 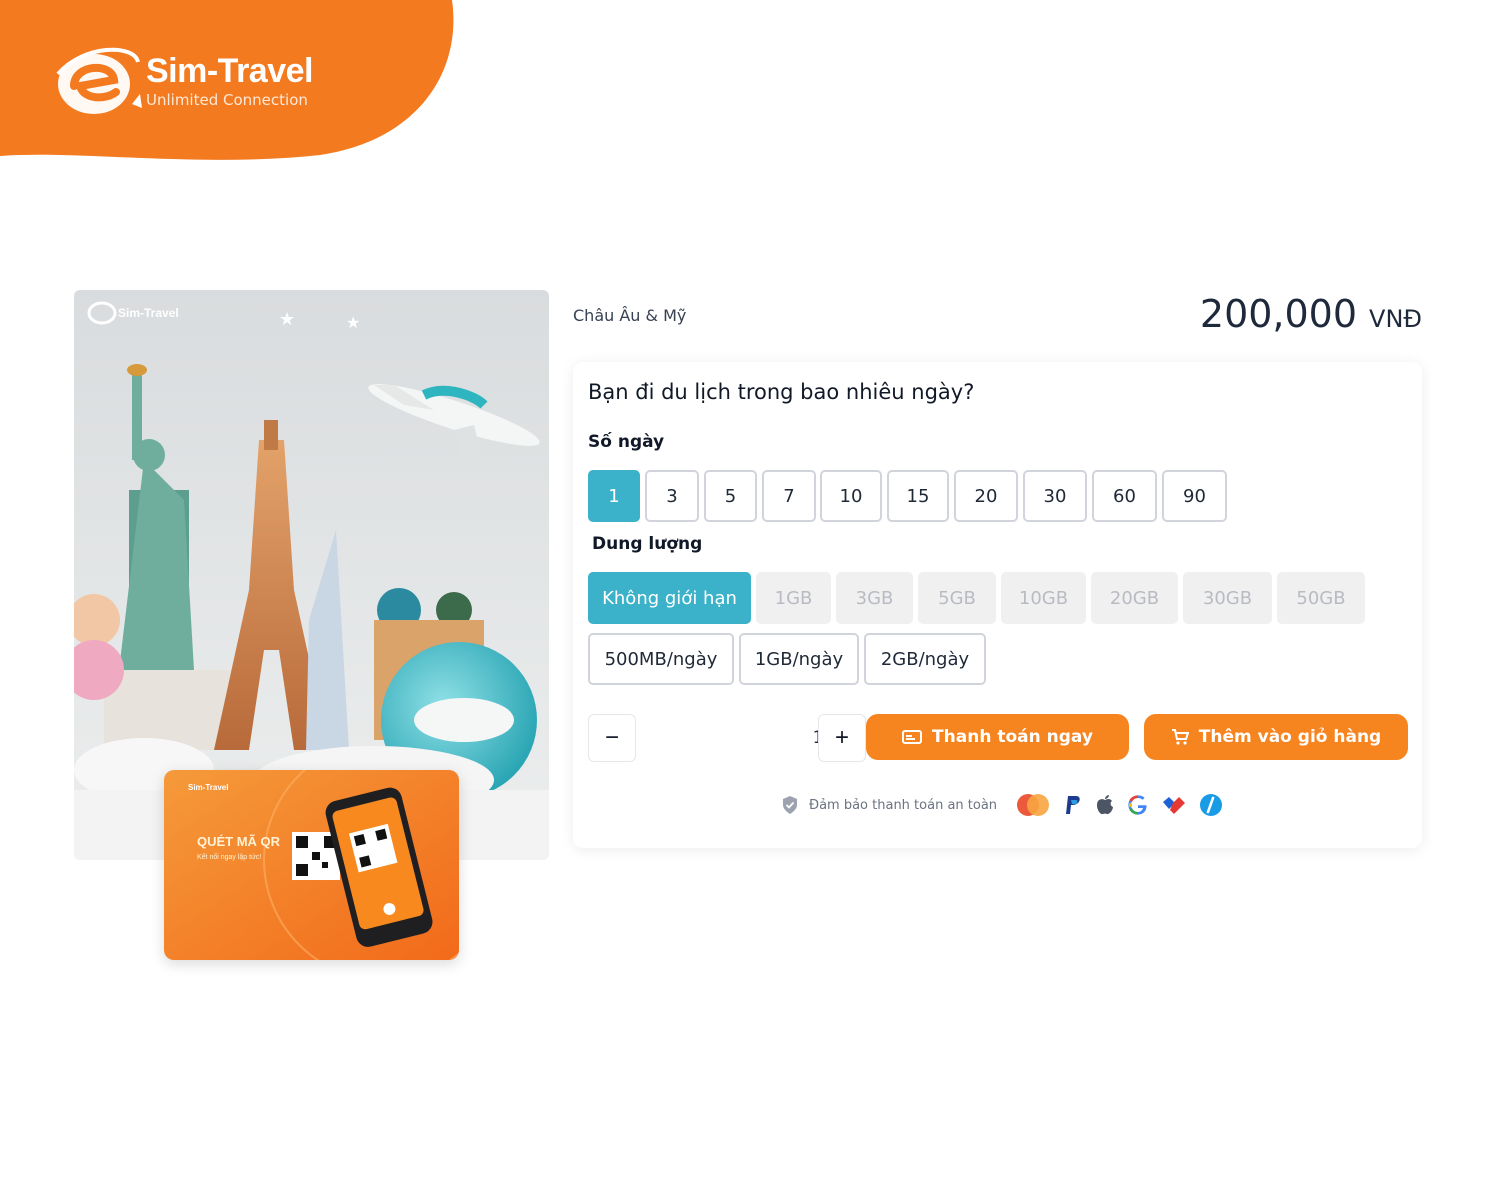 I want to click on data-option: 5GB, so click(x=957, y=598).